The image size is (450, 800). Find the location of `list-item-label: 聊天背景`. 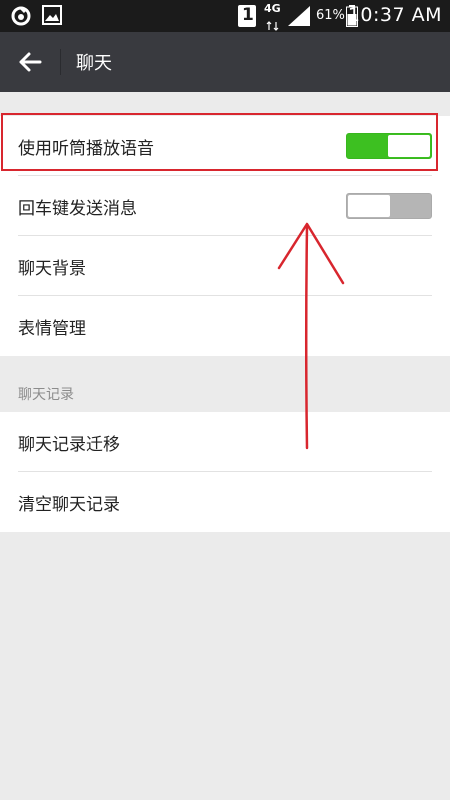

list-item-label: 聊天背景 is located at coordinates (52, 269).